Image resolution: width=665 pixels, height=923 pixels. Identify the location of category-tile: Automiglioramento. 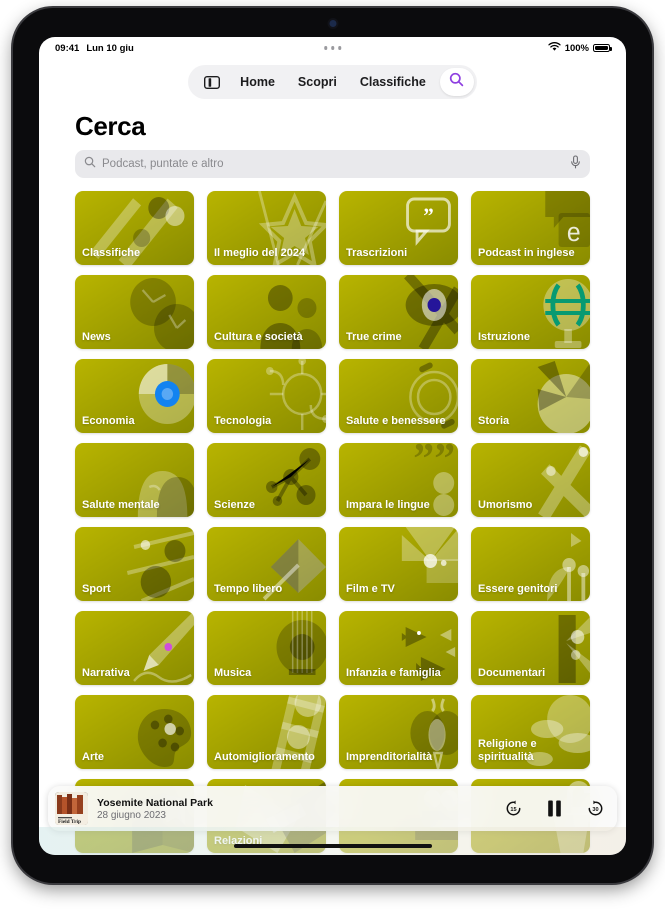
(266, 732).